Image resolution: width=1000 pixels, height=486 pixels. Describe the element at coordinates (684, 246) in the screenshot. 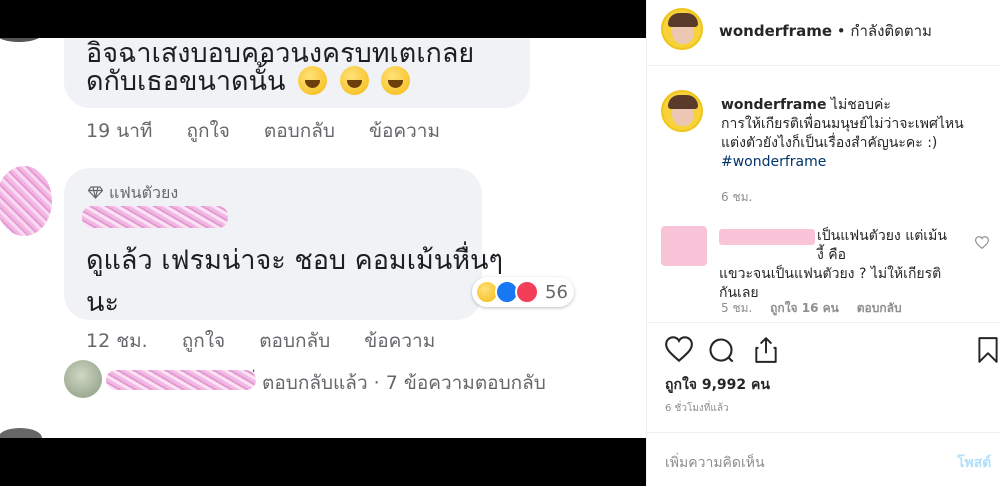

I see `commenter-avatar-blurred` at that location.